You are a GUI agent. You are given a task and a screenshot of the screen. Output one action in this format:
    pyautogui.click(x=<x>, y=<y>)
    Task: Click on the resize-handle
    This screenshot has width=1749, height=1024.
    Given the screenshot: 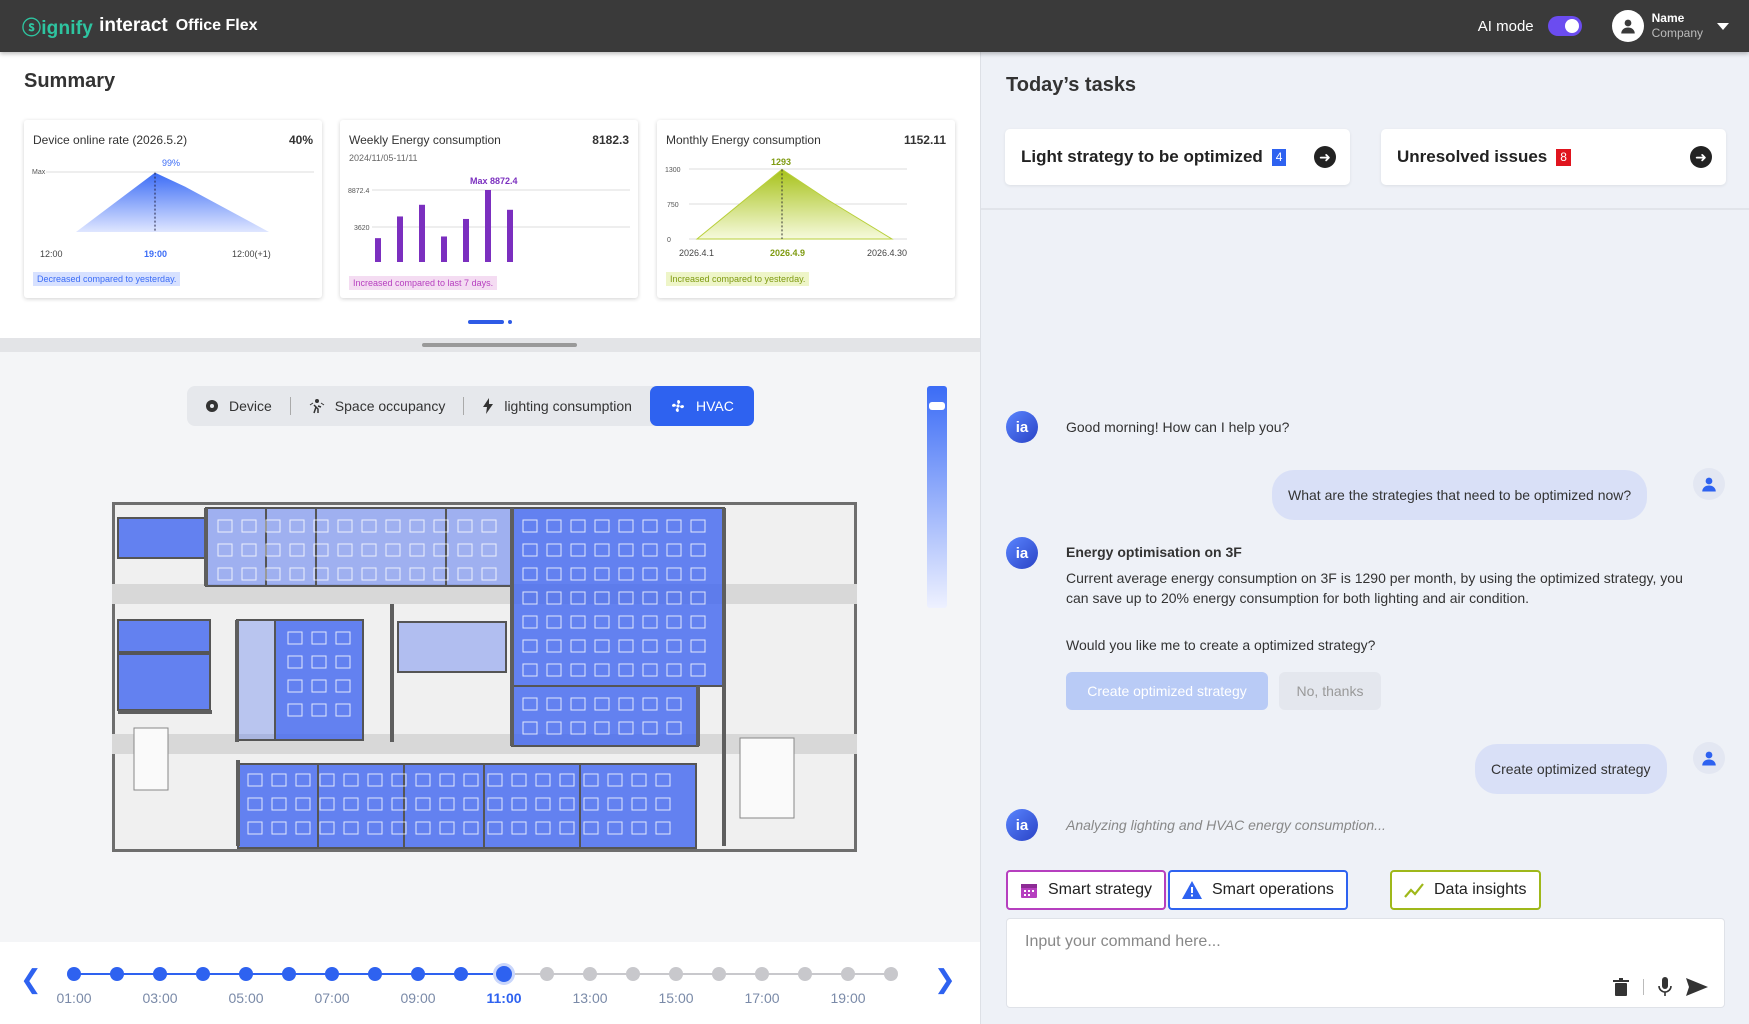 What is the action you would take?
    pyautogui.click(x=499, y=345)
    